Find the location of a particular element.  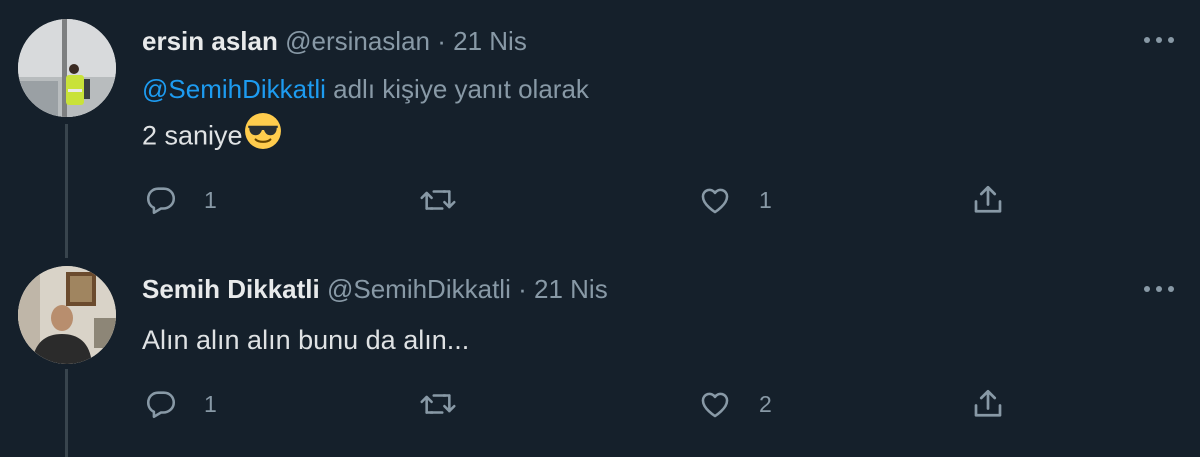

tweet-header: Semih Dikkatli @SemihDikkatli · 21 Nis is located at coordinates (375, 289).